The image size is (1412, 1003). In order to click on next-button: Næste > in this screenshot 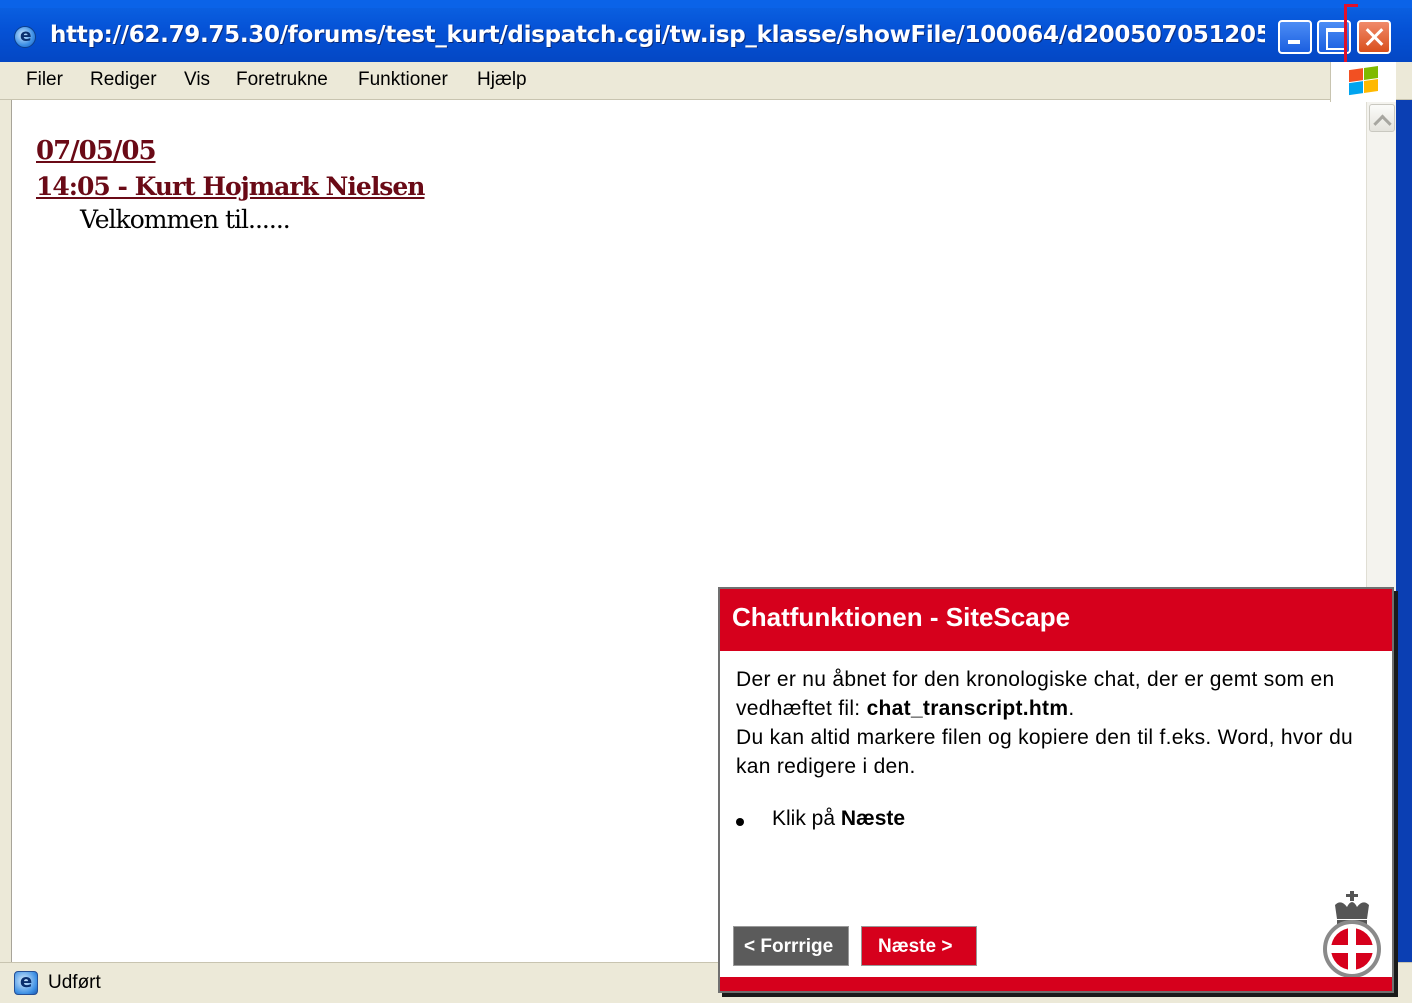, I will do `click(919, 946)`.